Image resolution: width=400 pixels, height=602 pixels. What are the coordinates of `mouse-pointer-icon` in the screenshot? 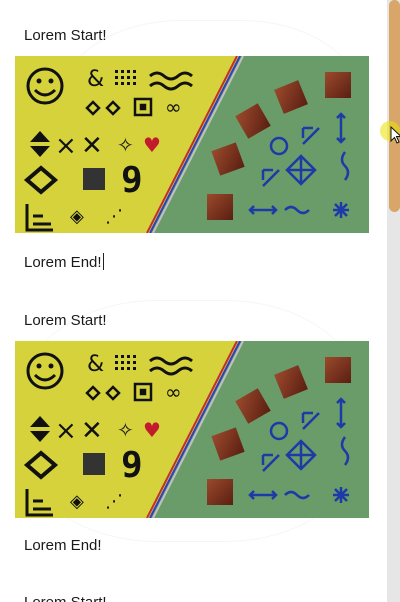 It's located at (395, 135).